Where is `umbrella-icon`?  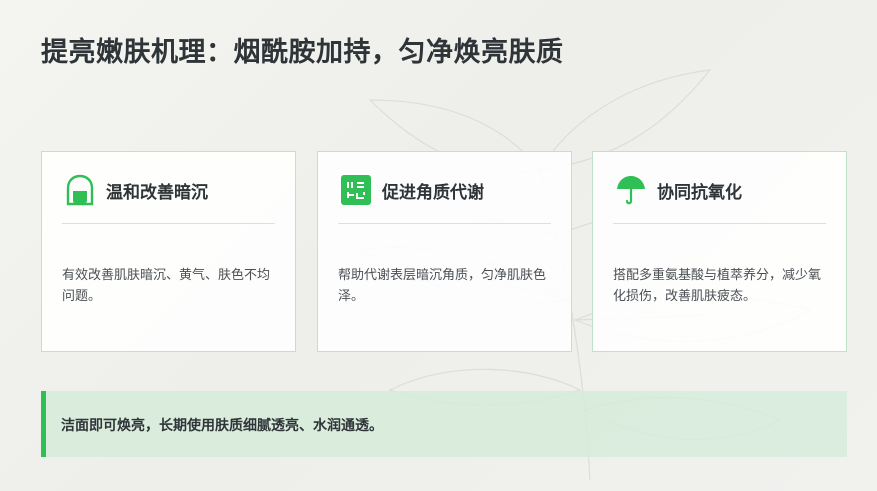 umbrella-icon is located at coordinates (631, 190).